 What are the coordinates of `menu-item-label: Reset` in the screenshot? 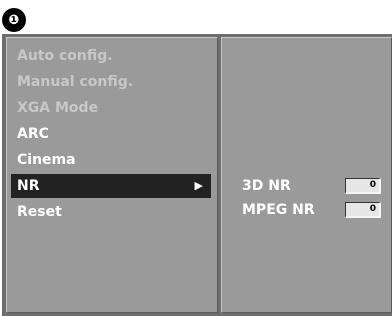 It's located at (39, 212).